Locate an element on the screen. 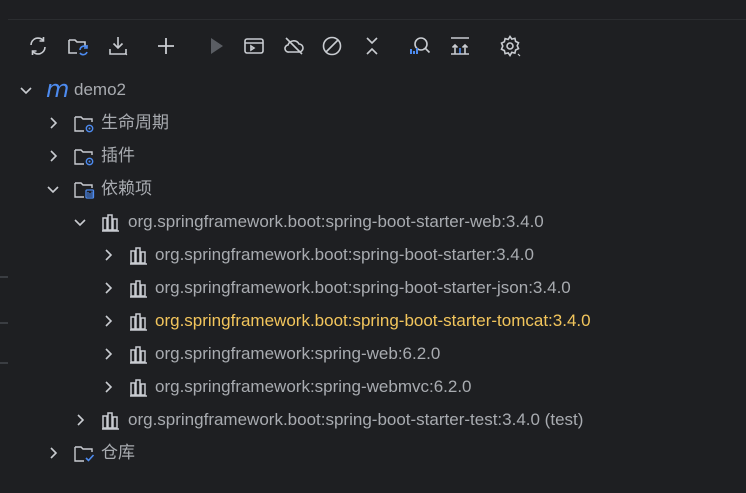 Image resolution: width=746 pixels, height=493 pixels. skip-tests-button is located at coordinates (332, 46).